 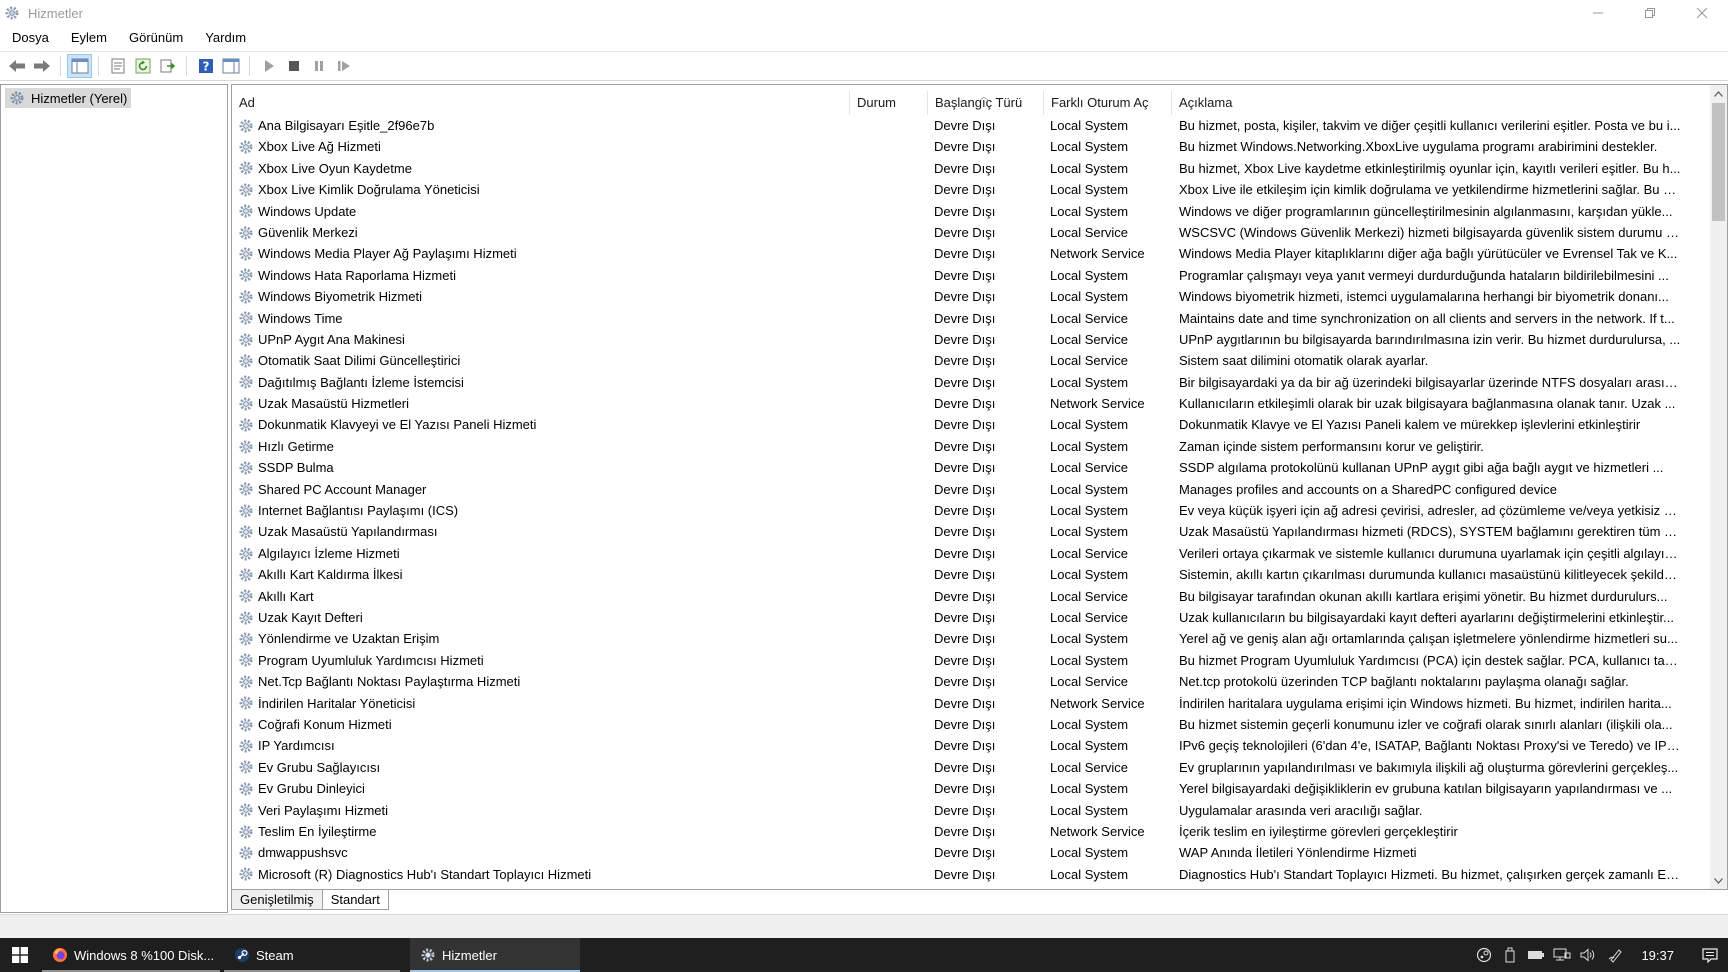 What do you see at coordinates (1536, 955) in the screenshot?
I see `tray-battery-button` at bounding box center [1536, 955].